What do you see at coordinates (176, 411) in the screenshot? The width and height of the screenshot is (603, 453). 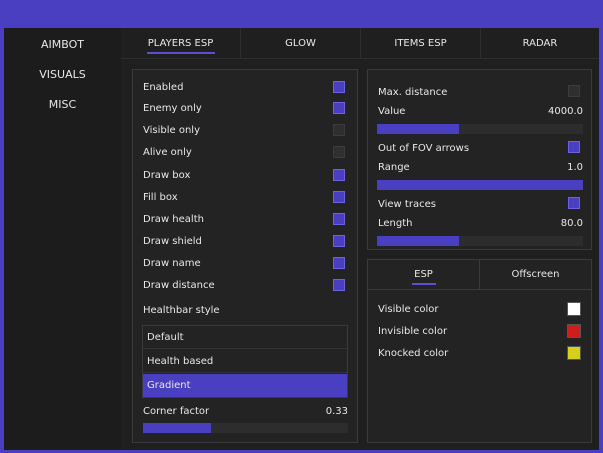 I see `corner-factor-label: Corner factor` at bounding box center [176, 411].